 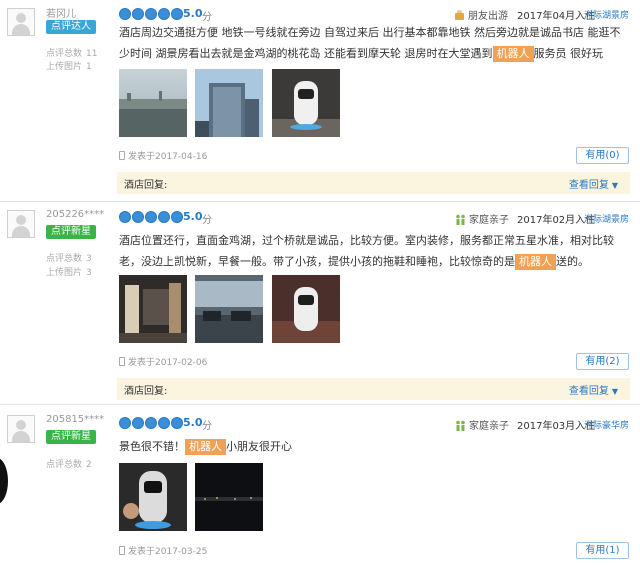 I want to click on trip-type: 朋友出游, so click(x=481, y=14).